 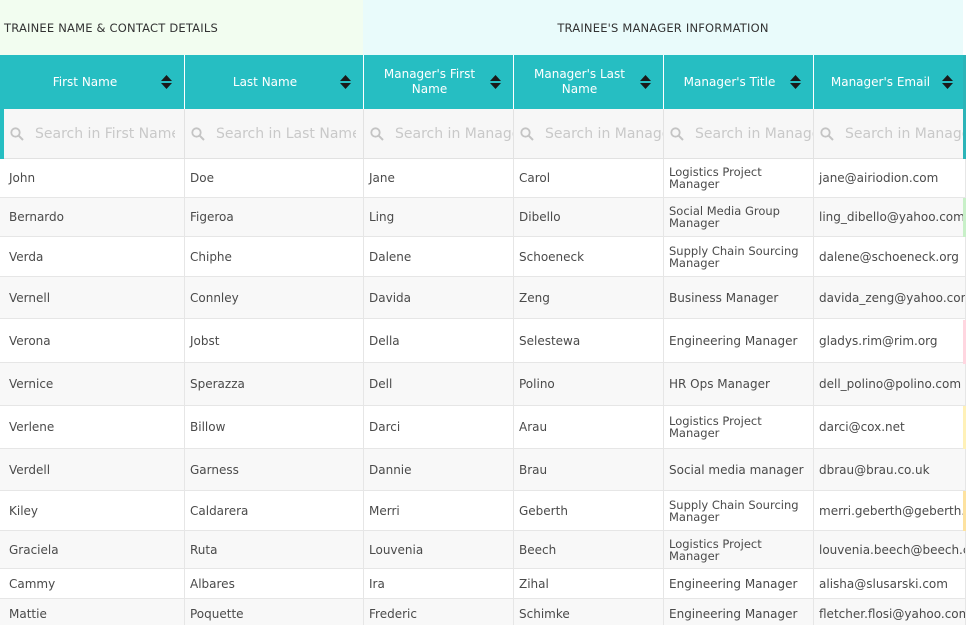 What do you see at coordinates (274, 469) in the screenshot?
I see `cell-last-name: Garness` at bounding box center [274, 469].